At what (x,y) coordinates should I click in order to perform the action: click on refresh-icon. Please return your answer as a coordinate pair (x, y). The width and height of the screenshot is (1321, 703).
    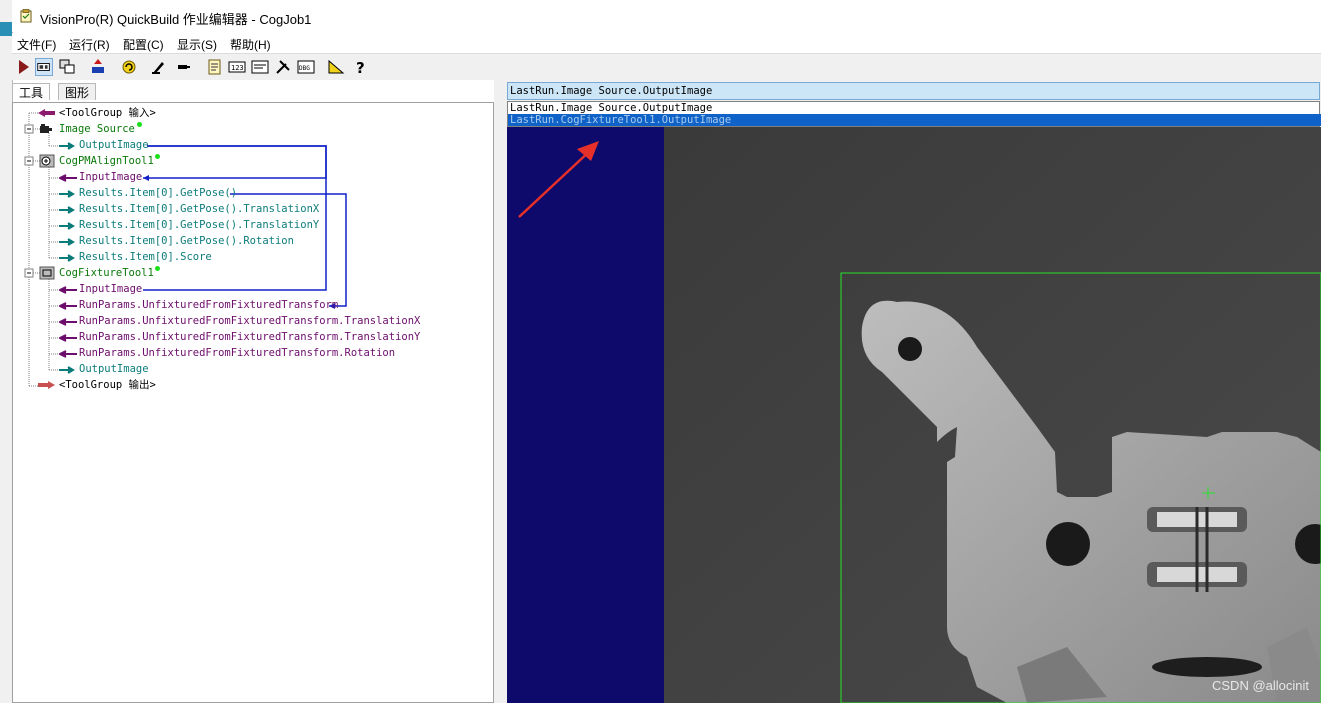
    Looking at the image, I should click on (129, 67).